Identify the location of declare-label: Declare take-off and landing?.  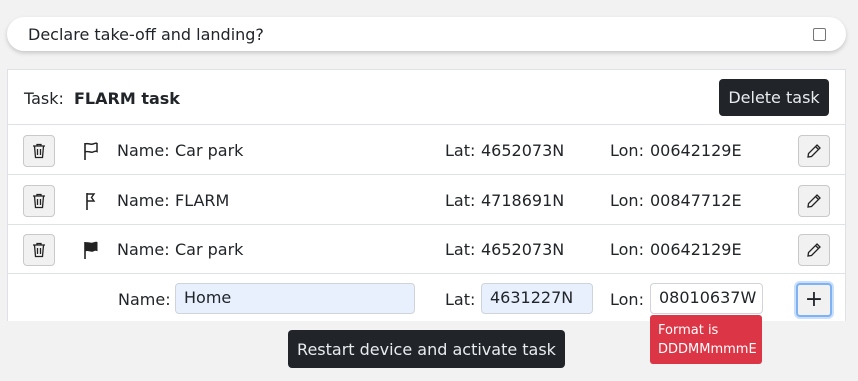
(146, 34).